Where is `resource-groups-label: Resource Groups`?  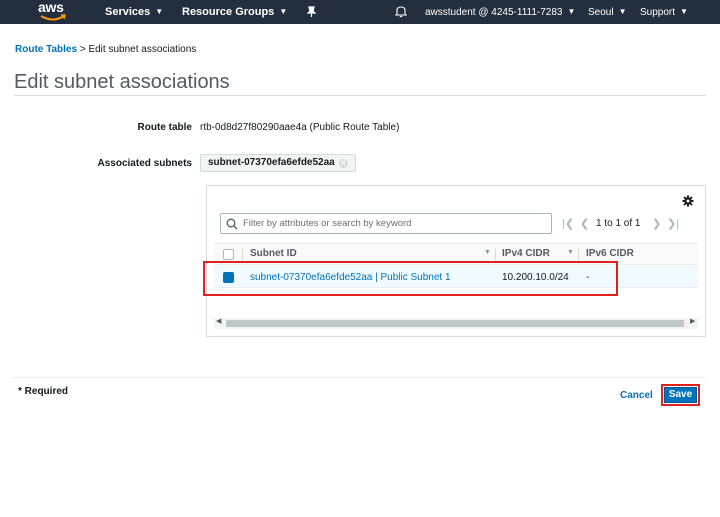 resource-groups-label: Resource Groups is located at coordinates (228, 12).